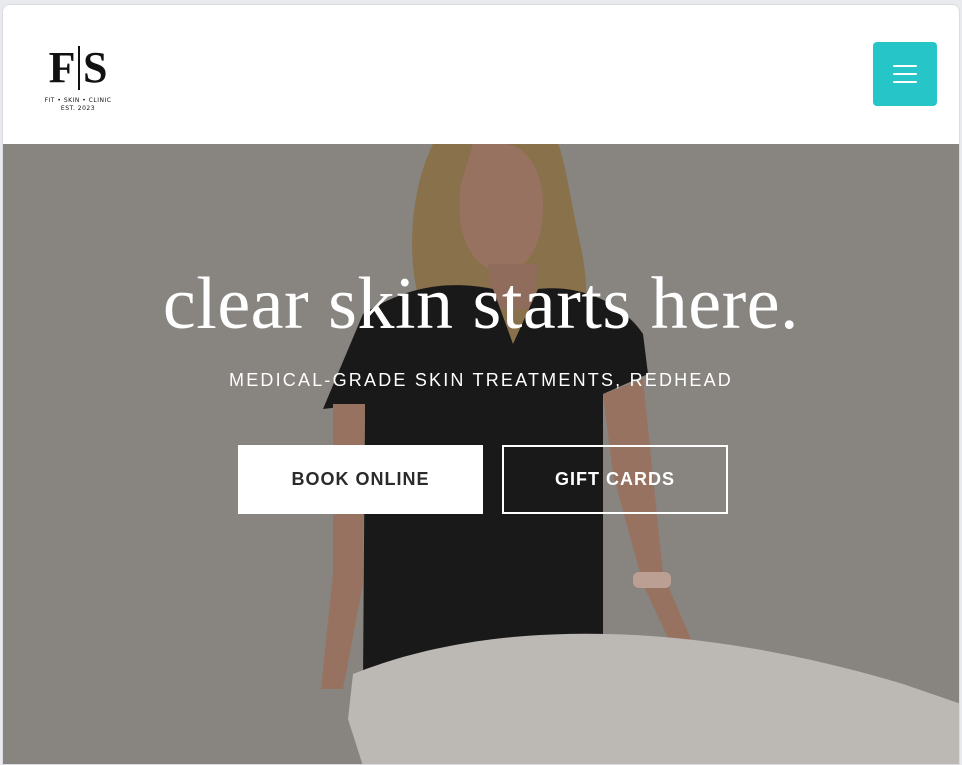  Describe the element at coordinates (481, 304) in the screenshot. I see `hero-headline: clear skin starts here.` at that location.